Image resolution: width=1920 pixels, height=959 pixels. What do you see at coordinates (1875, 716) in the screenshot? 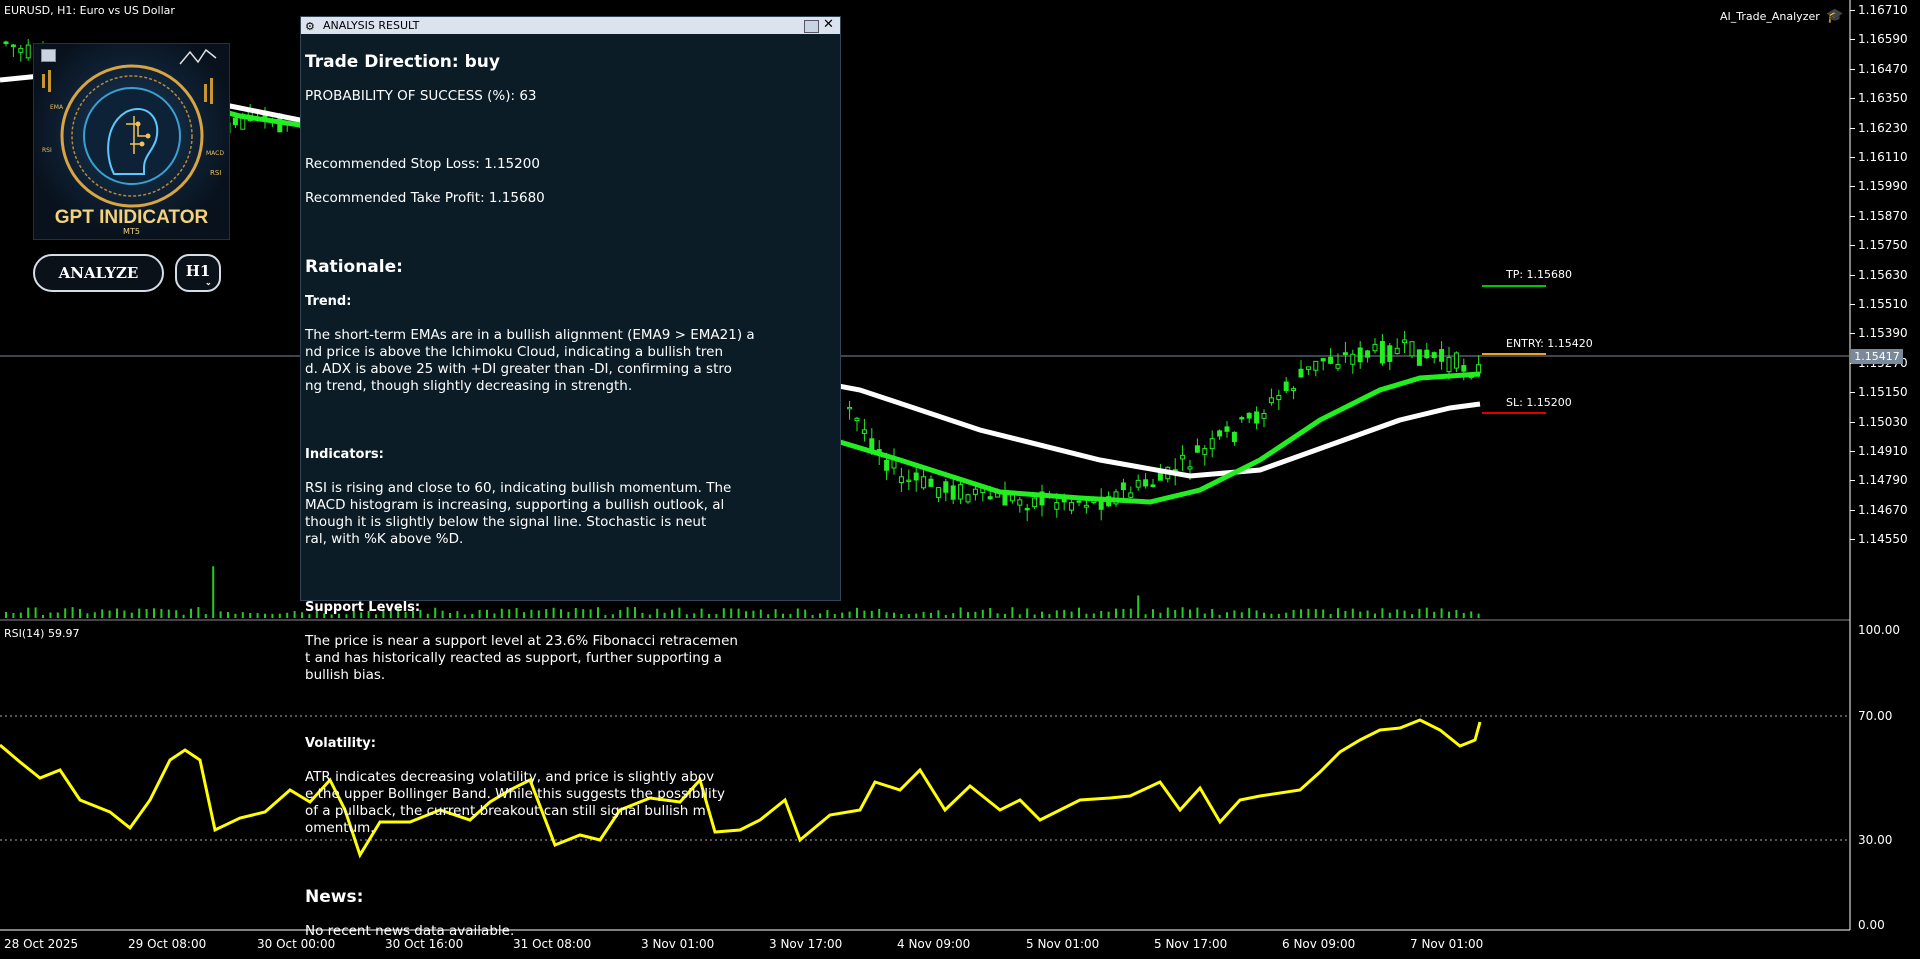
I see `rsi-axis-70: 70.00` at bounding box center [1875, 716].